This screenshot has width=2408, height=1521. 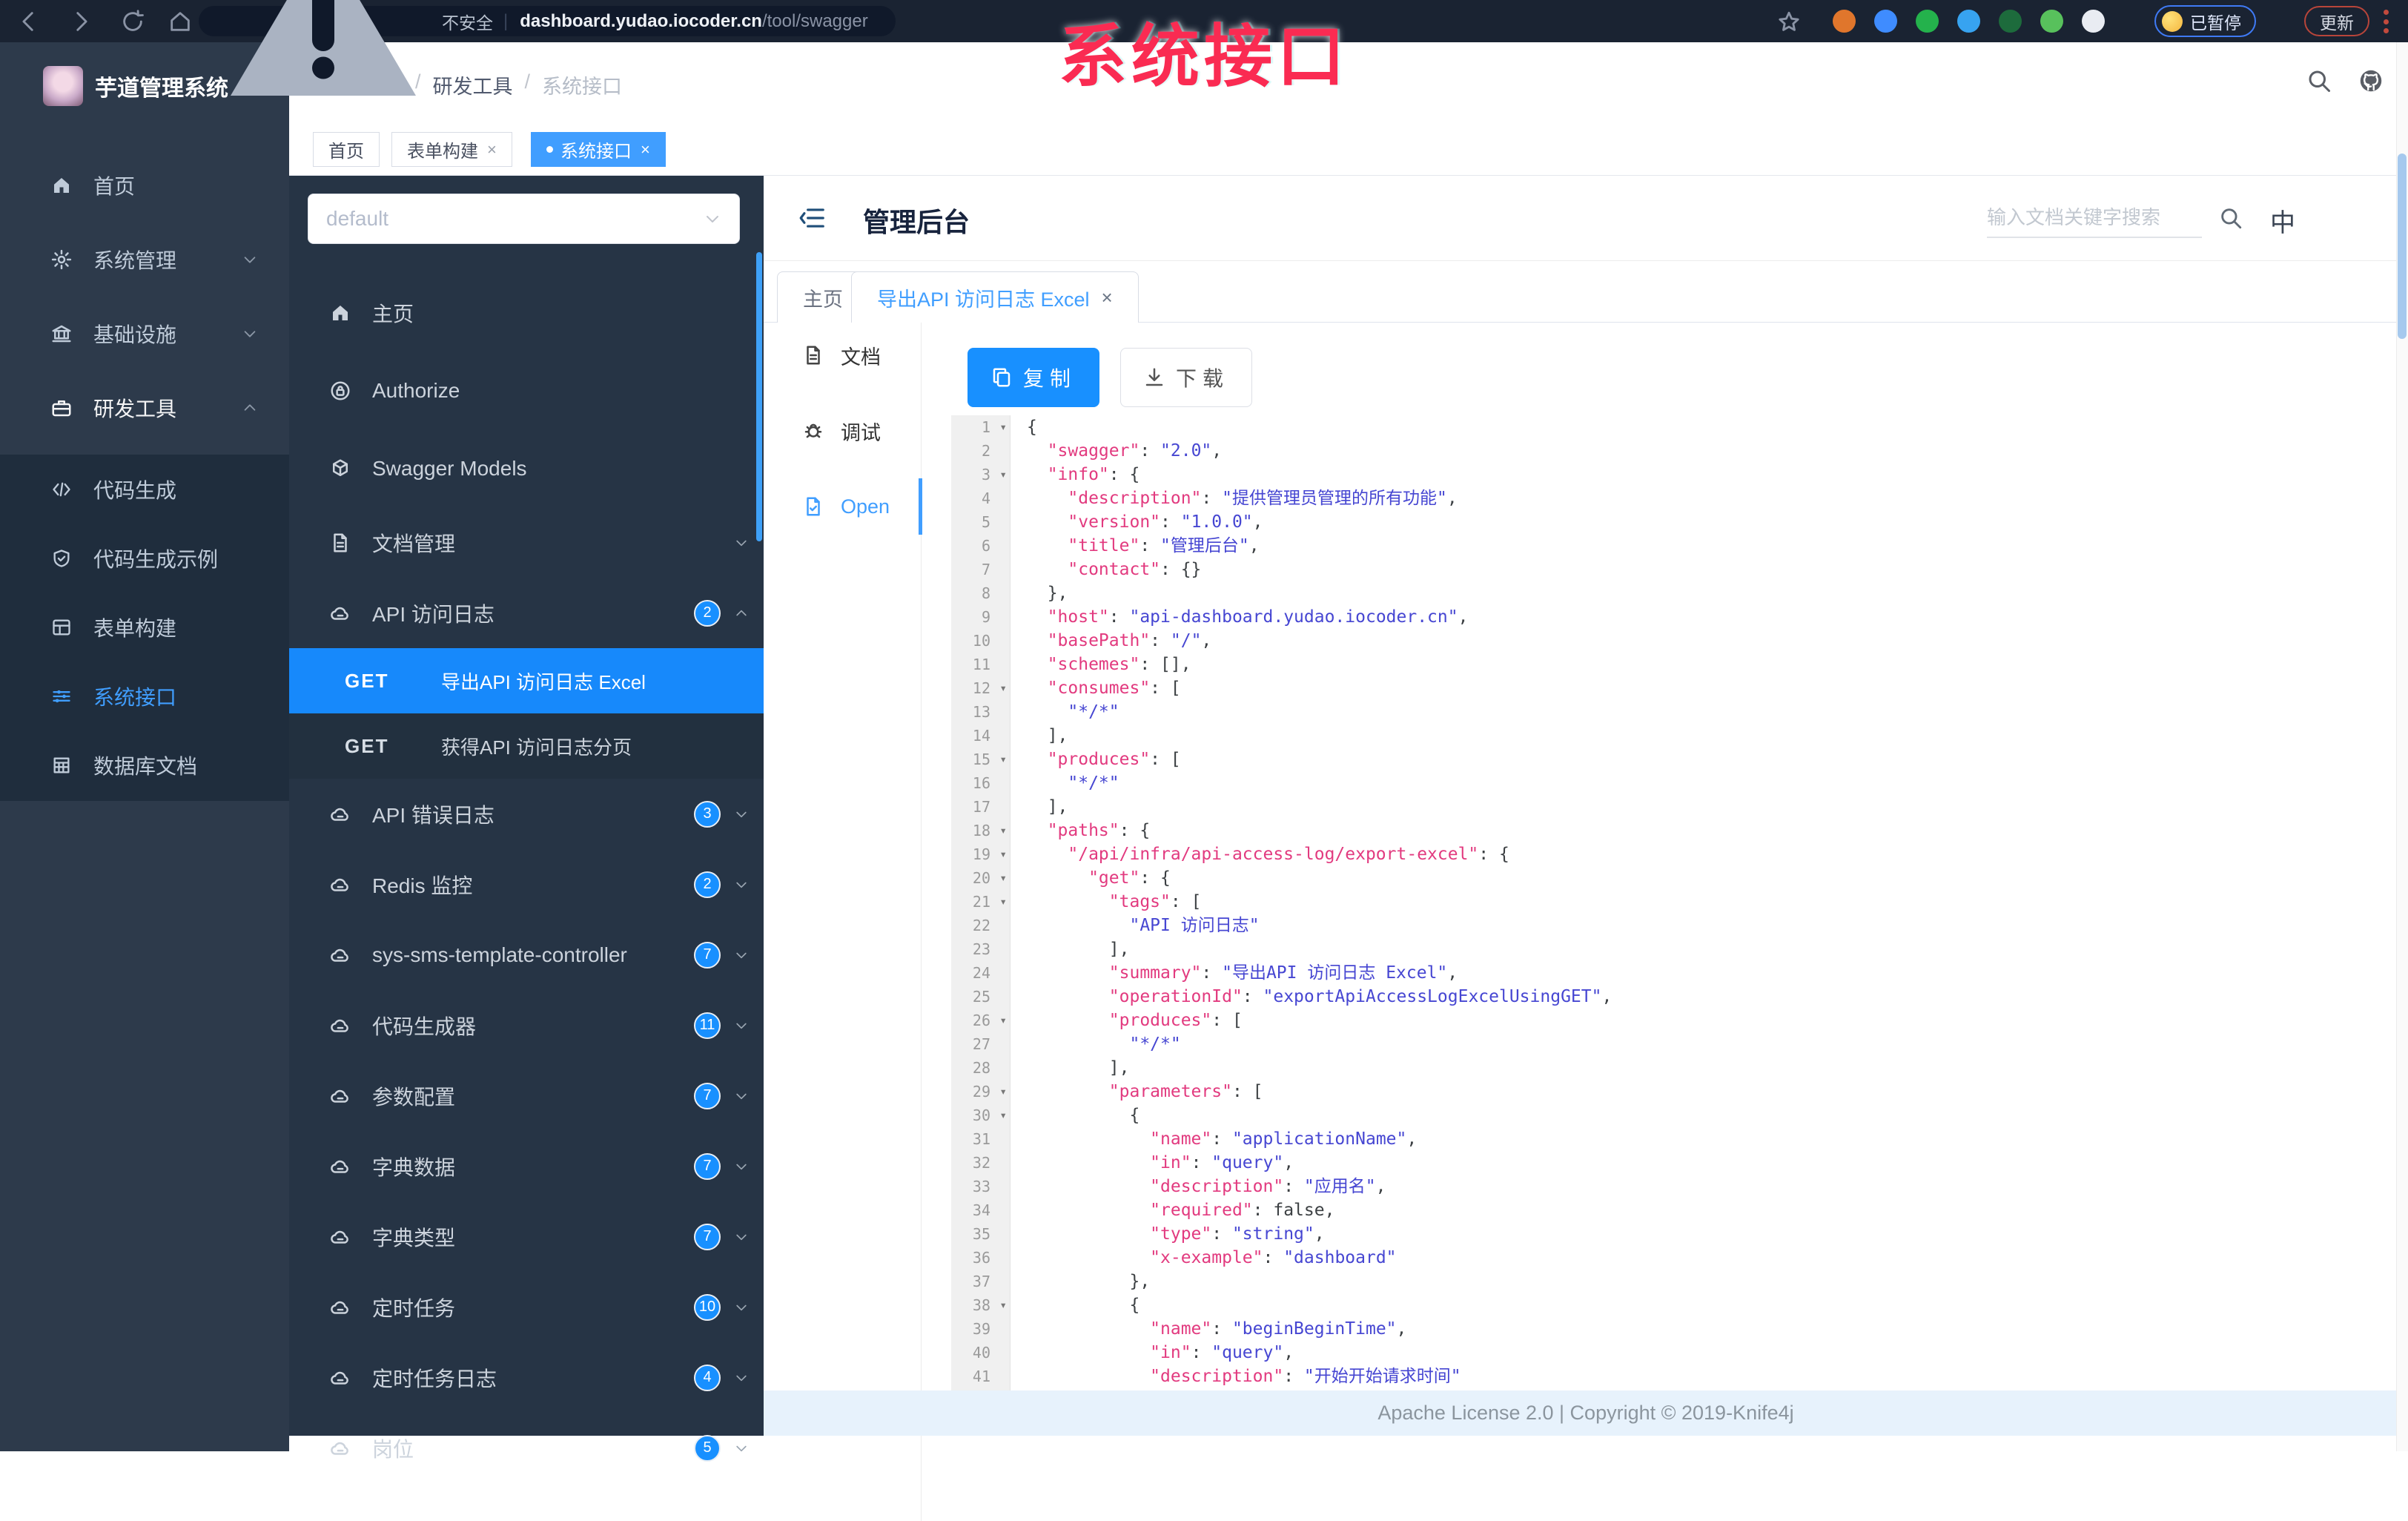 What do you see at coordinates (2230, 218) in the screenshot?
I see `doc-search-icon` at bounding box center [2230, 218].